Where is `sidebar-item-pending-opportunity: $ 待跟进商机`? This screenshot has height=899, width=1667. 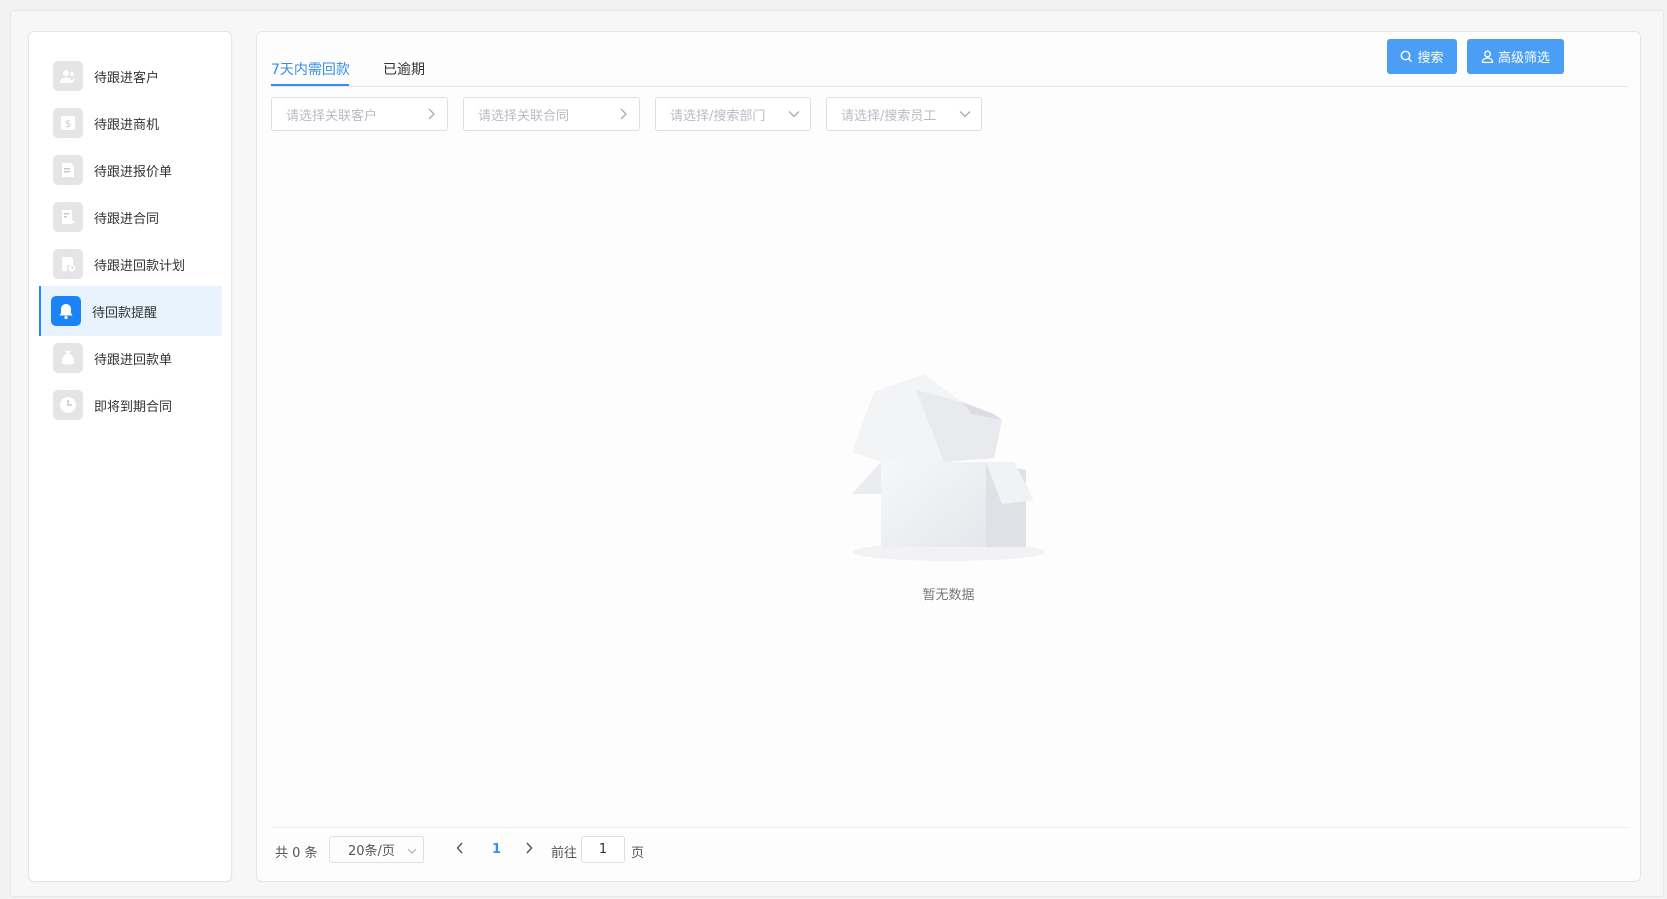
sidebar-item-pending-opportunity: $ 待跟进商机 is located at coordinates (143, 123).